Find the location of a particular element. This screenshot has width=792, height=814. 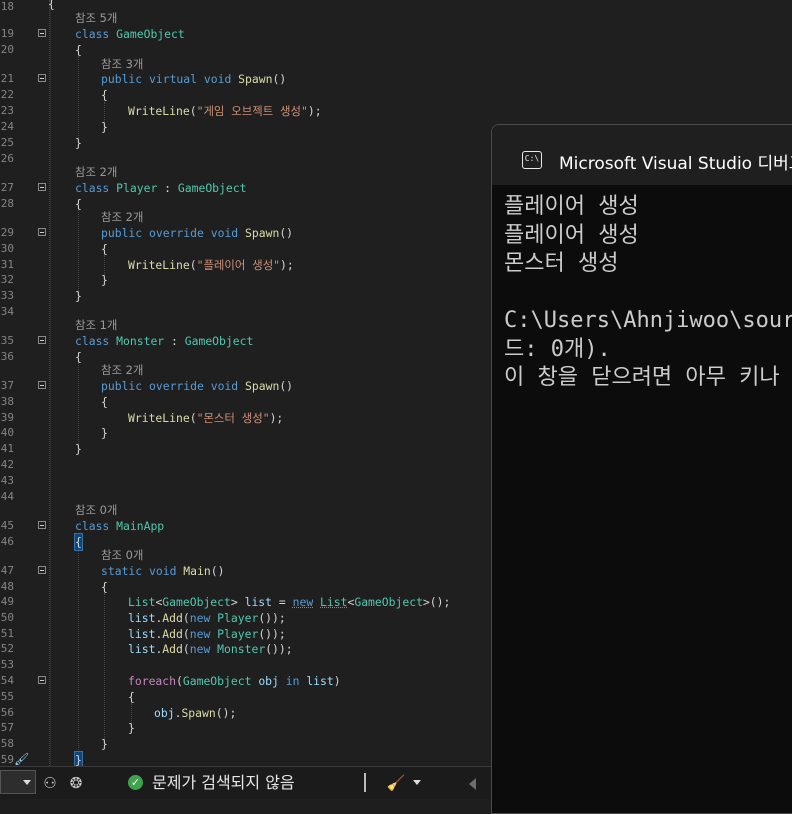

line-number: 35 is located at coordinates (7, 340).